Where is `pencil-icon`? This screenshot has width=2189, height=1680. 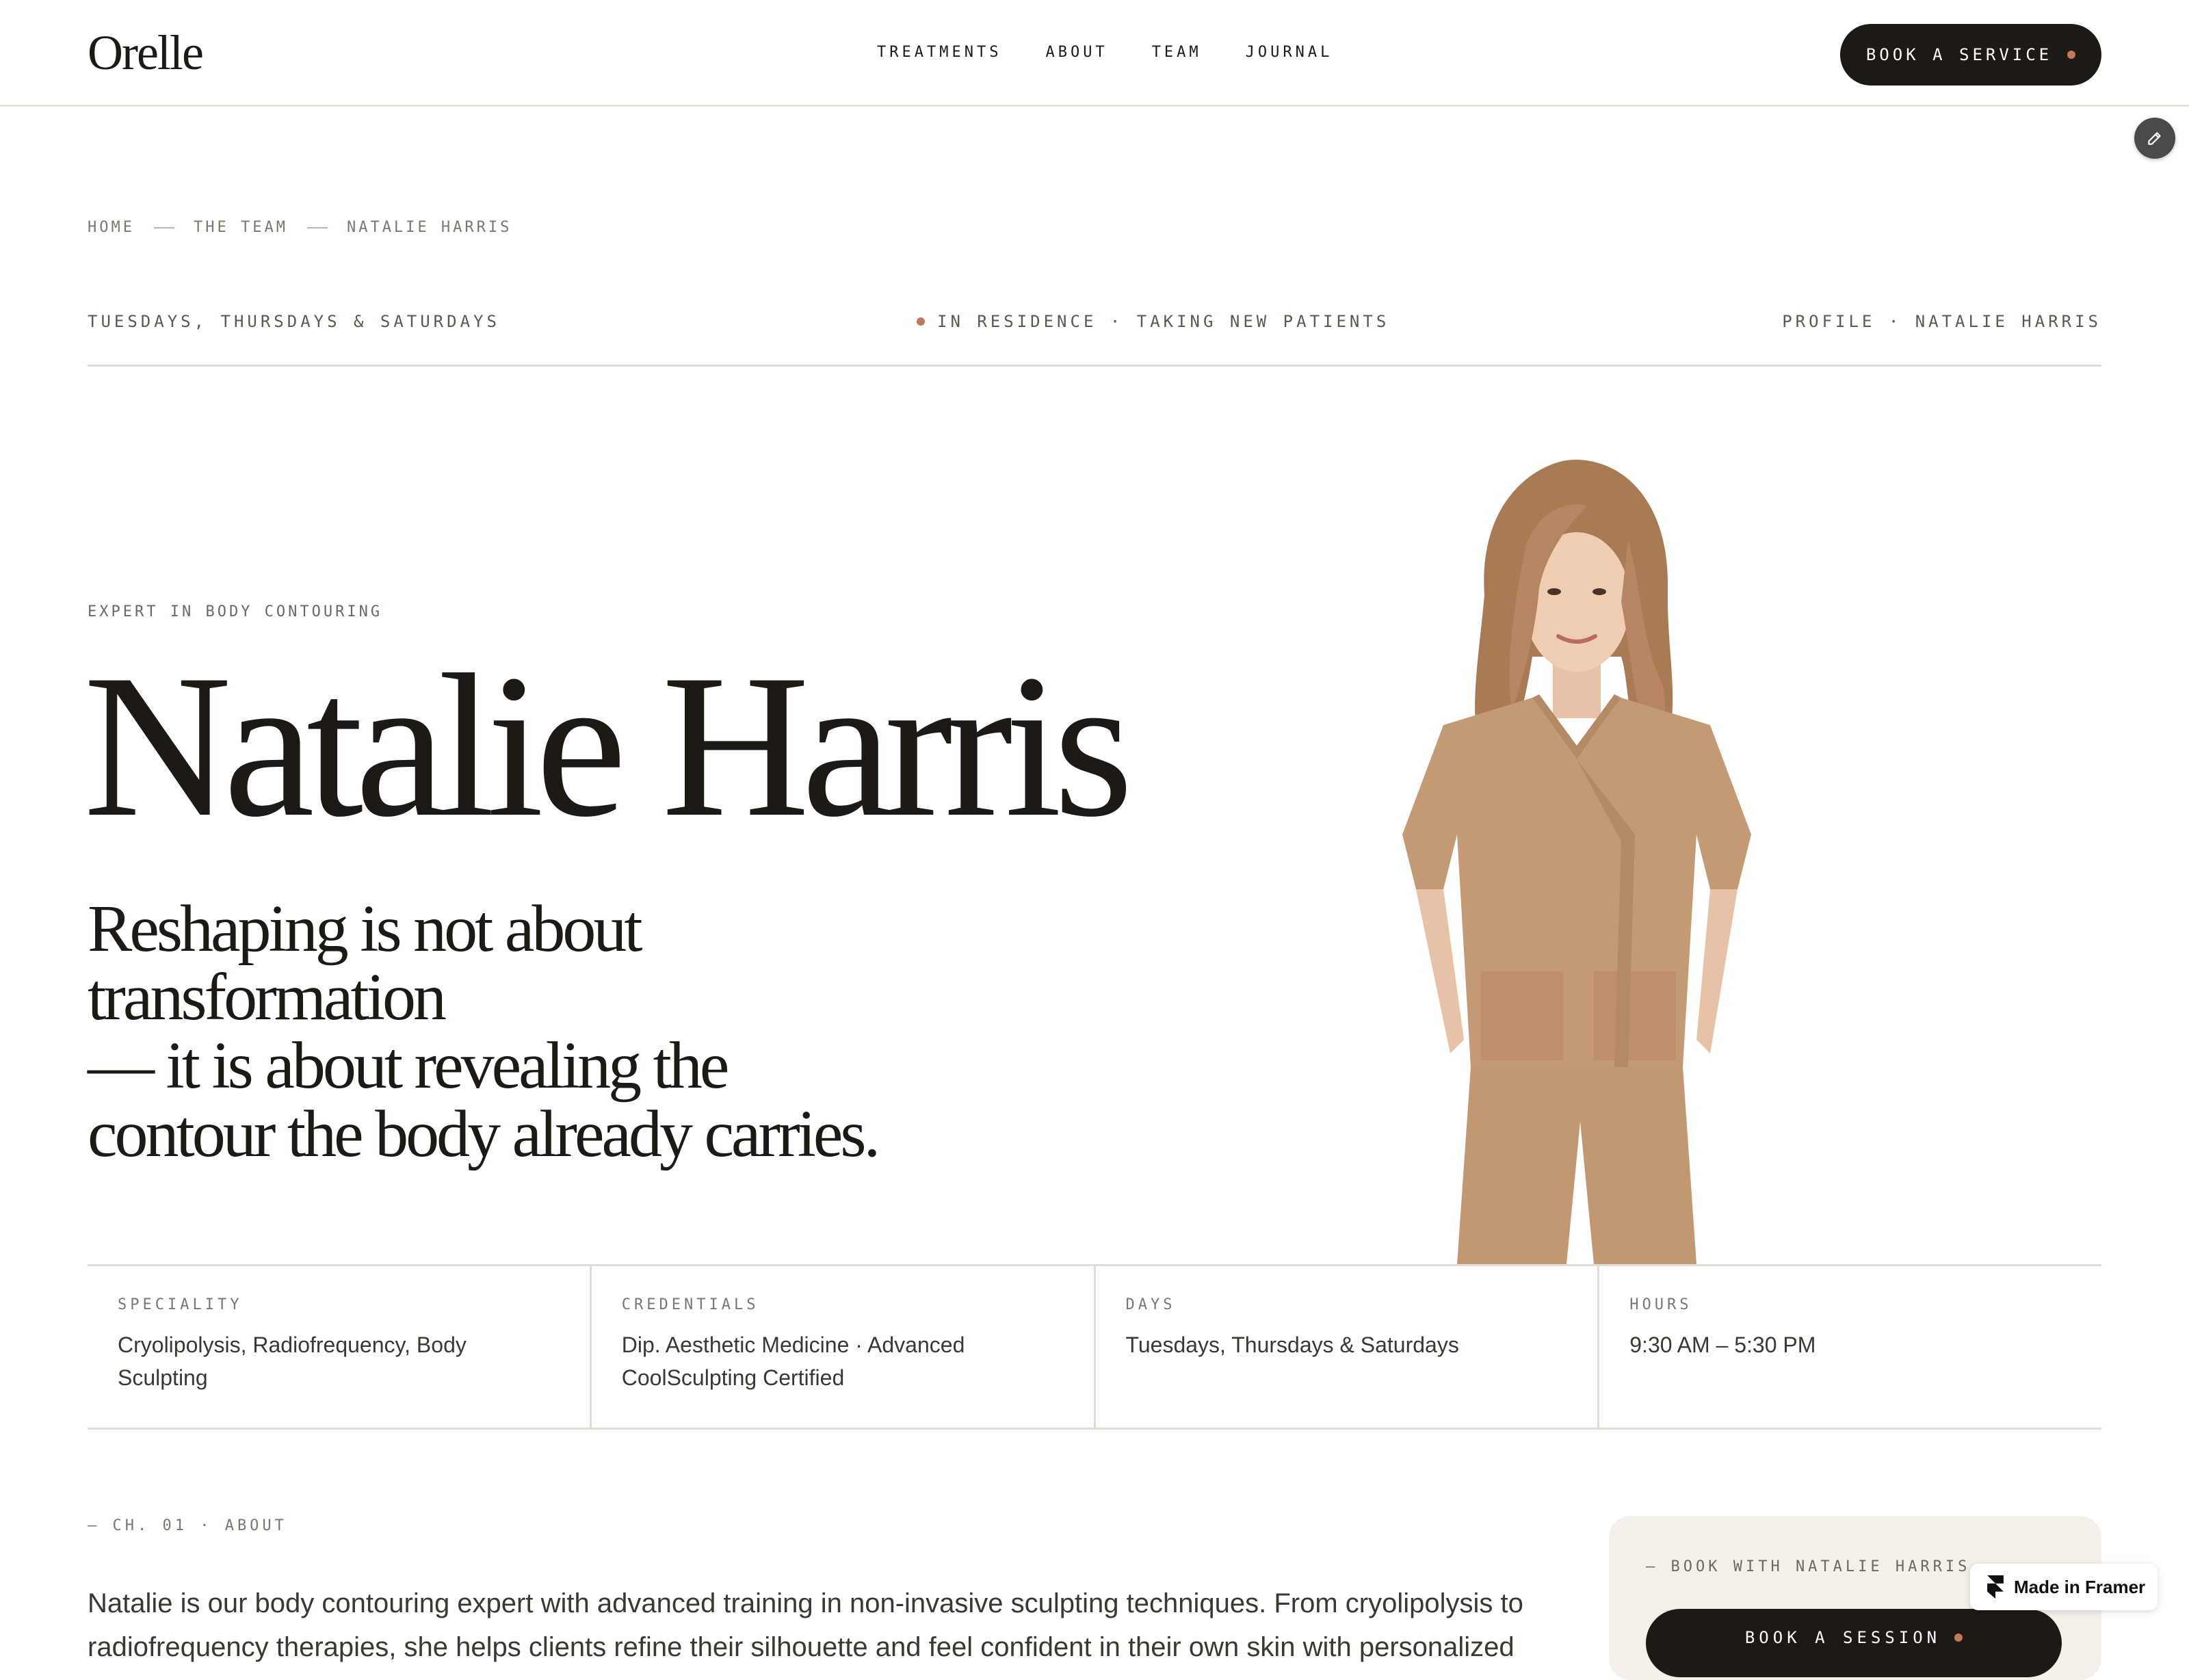
pencil-icon is located at coordinates (2154, 138).